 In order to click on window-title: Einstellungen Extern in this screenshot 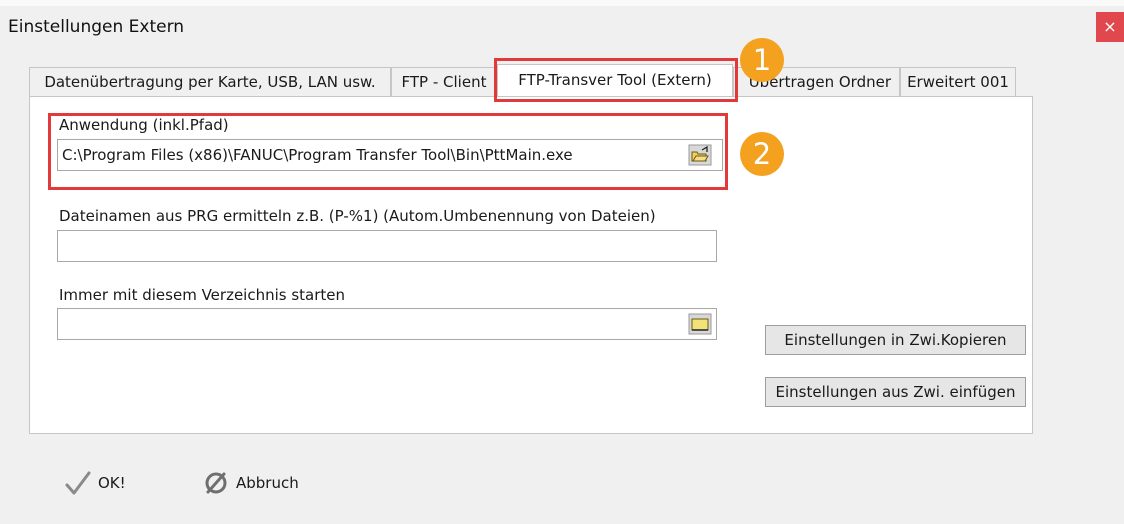, I will do `click(96, 27)`.